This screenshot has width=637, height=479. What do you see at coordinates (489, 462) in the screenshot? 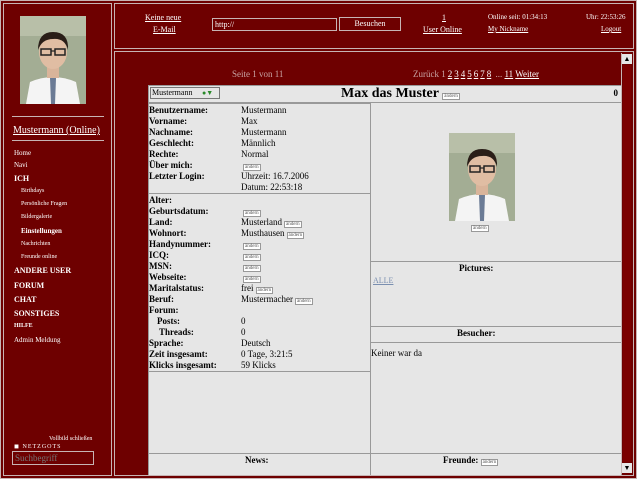
I see `friends-edit-button: ändern` at bounding box center [489, 462].